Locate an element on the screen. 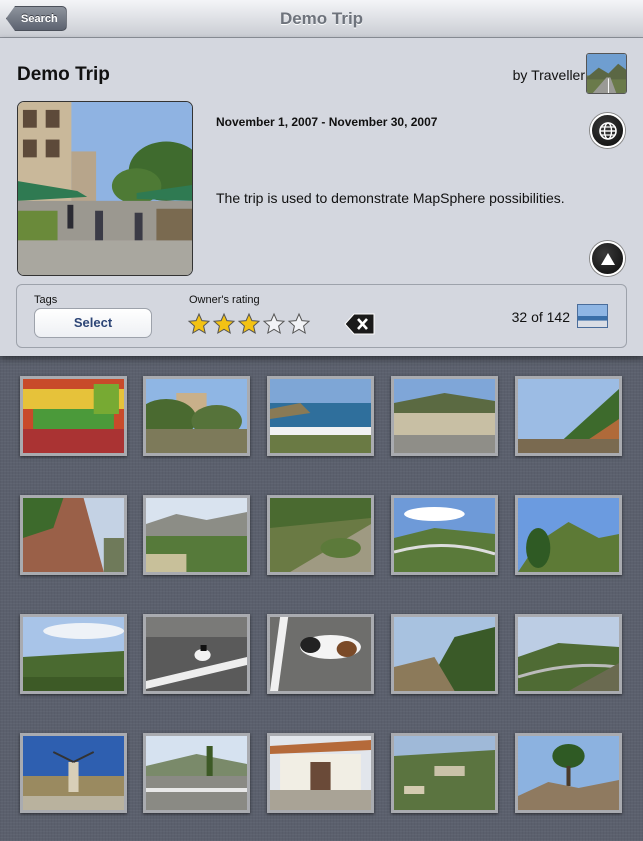 The height and width of the screenshot is (841, 643). photo-thumbnail-red-cliff is located at coordinates (73, 535).